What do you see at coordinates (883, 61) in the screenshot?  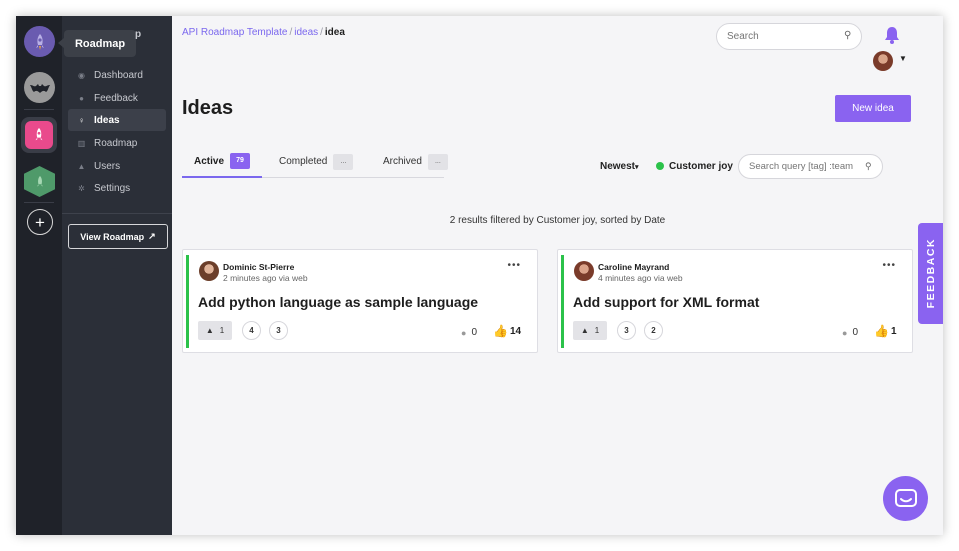 I see `user-avatar` at bounding box center [883, 61].